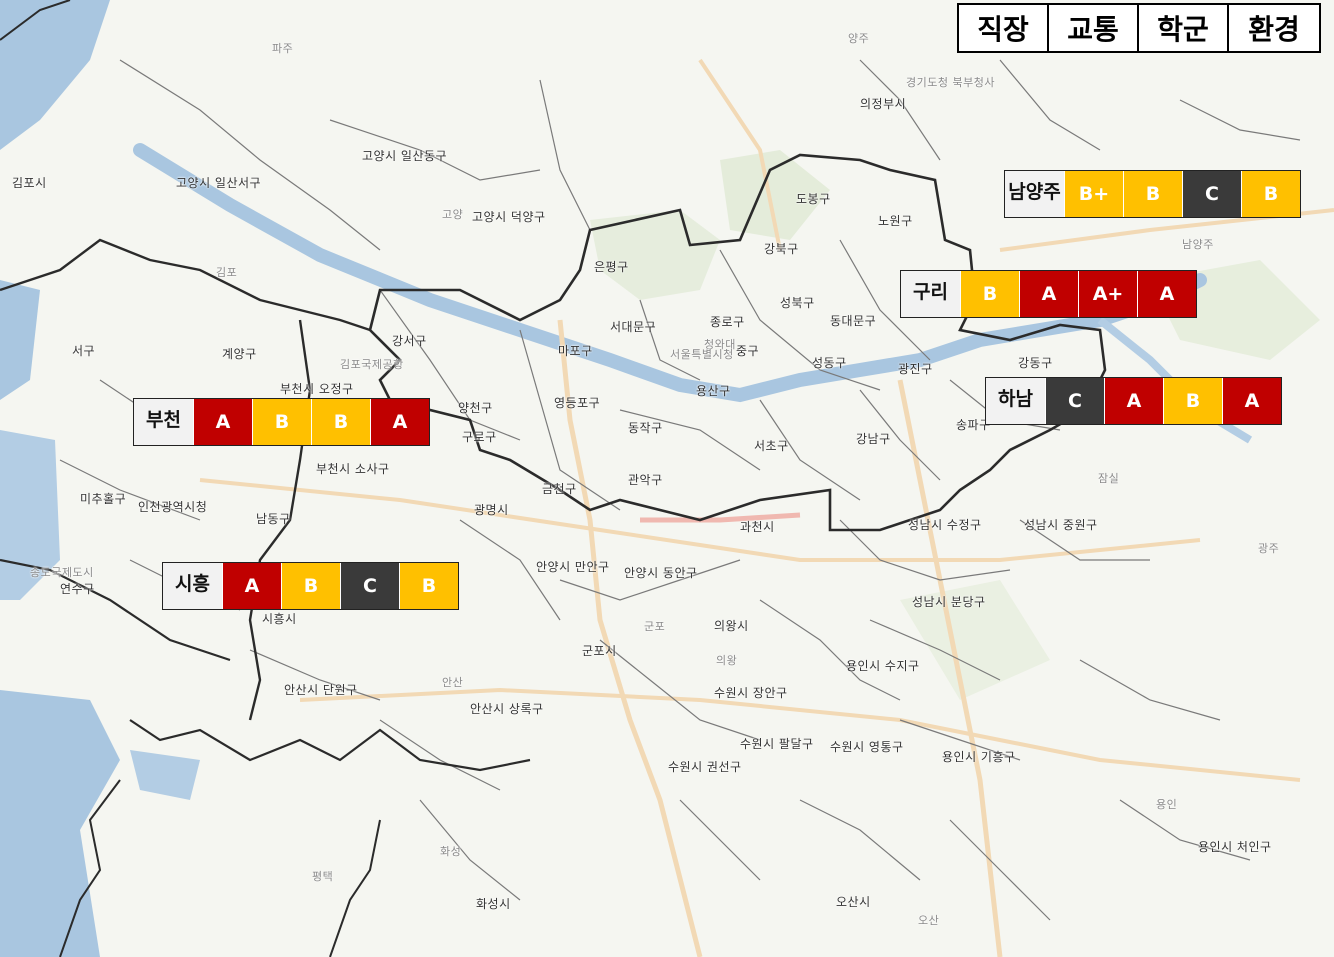  What do you see at coordinates (611, 267) in the screenshot?
I see `map-label: 은평구` at bounding box center [611, 267].